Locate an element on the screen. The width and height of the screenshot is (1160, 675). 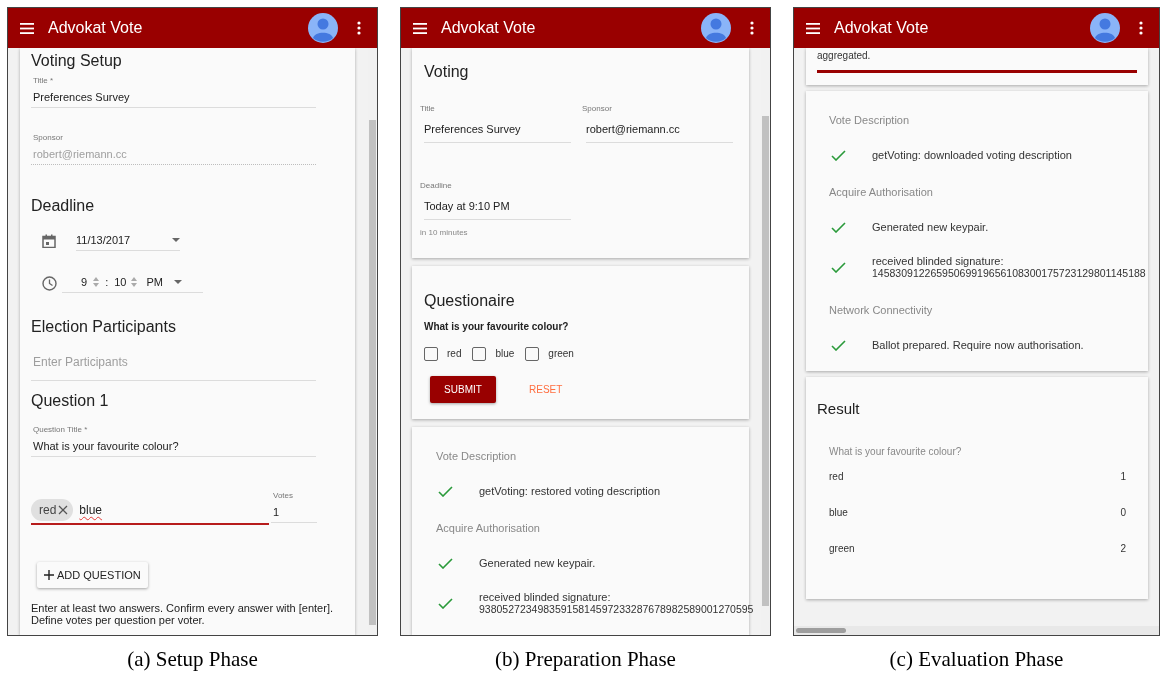
answer-chip: red is located at coordinates (52, 510).